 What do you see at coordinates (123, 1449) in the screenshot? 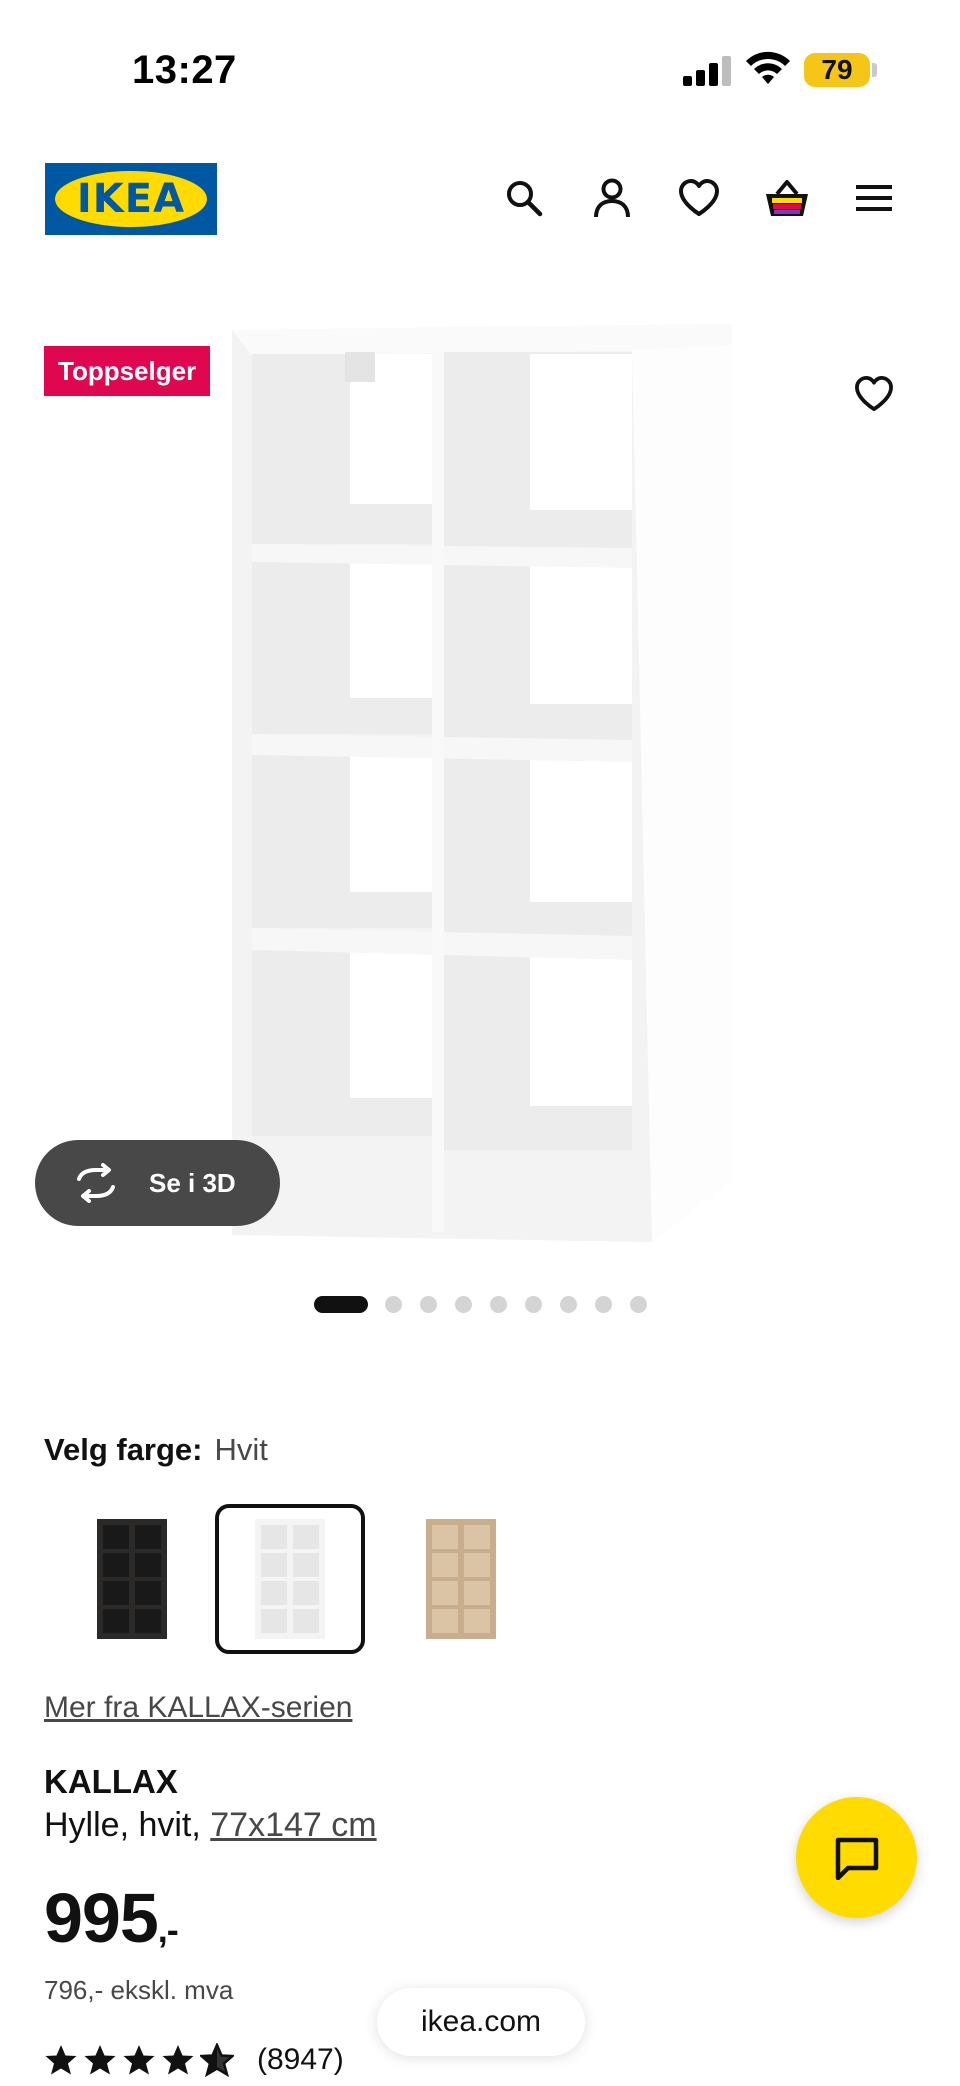
I see `color-label: Velg farge:` at bounding box center [123, 1449].